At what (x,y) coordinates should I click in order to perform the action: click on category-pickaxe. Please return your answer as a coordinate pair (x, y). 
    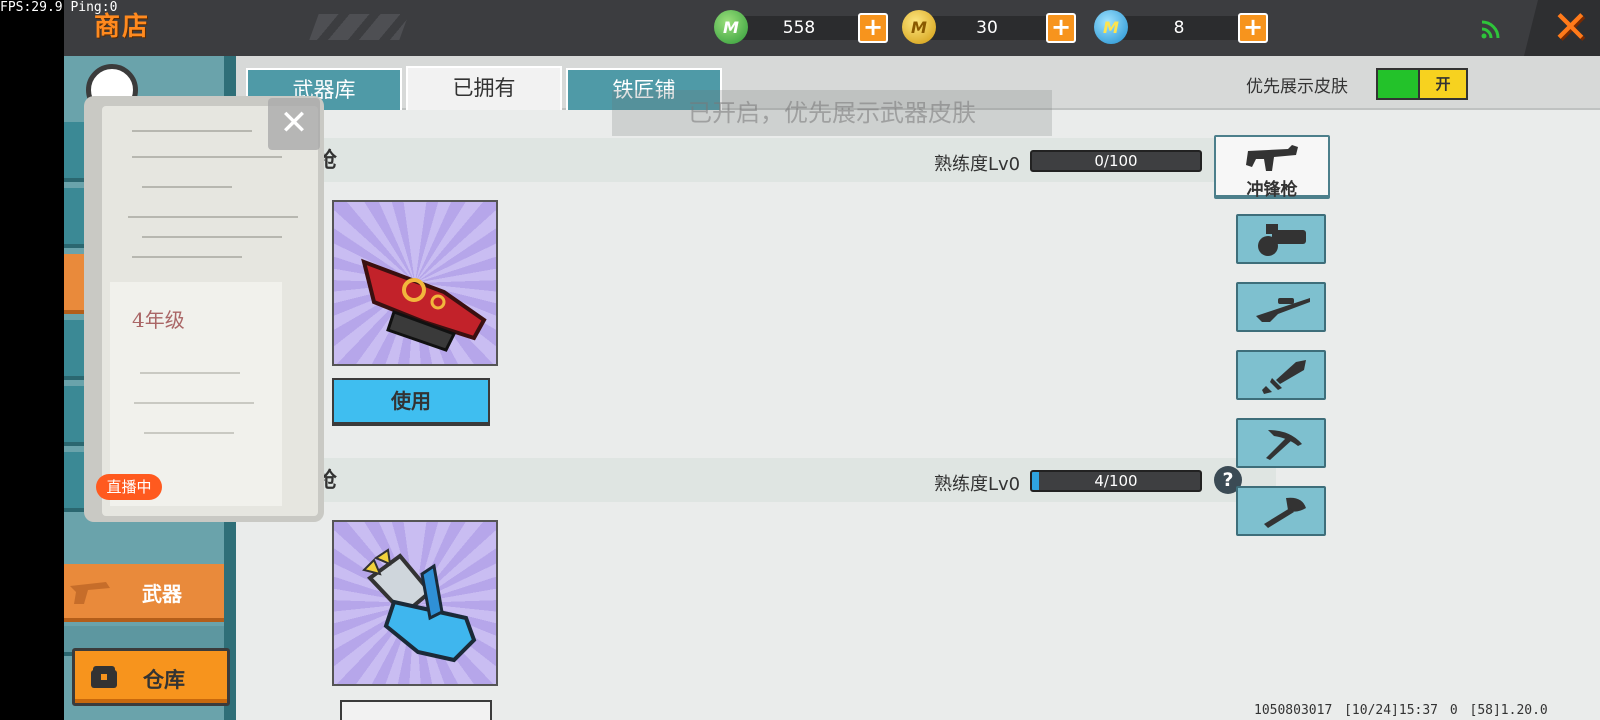
    Looking at the image, I should click on (1281, 443).